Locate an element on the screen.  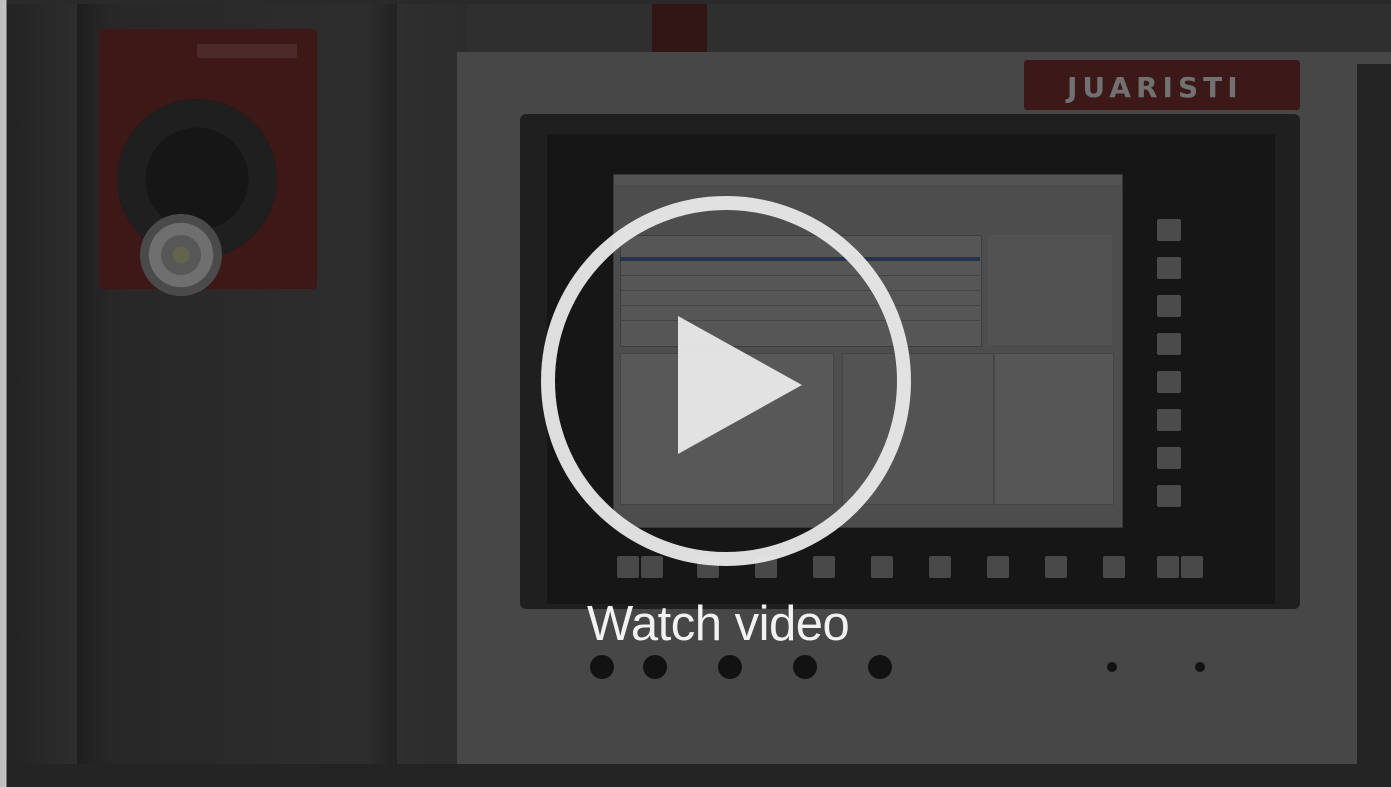
play-icon is located at coordinates (740, 385).